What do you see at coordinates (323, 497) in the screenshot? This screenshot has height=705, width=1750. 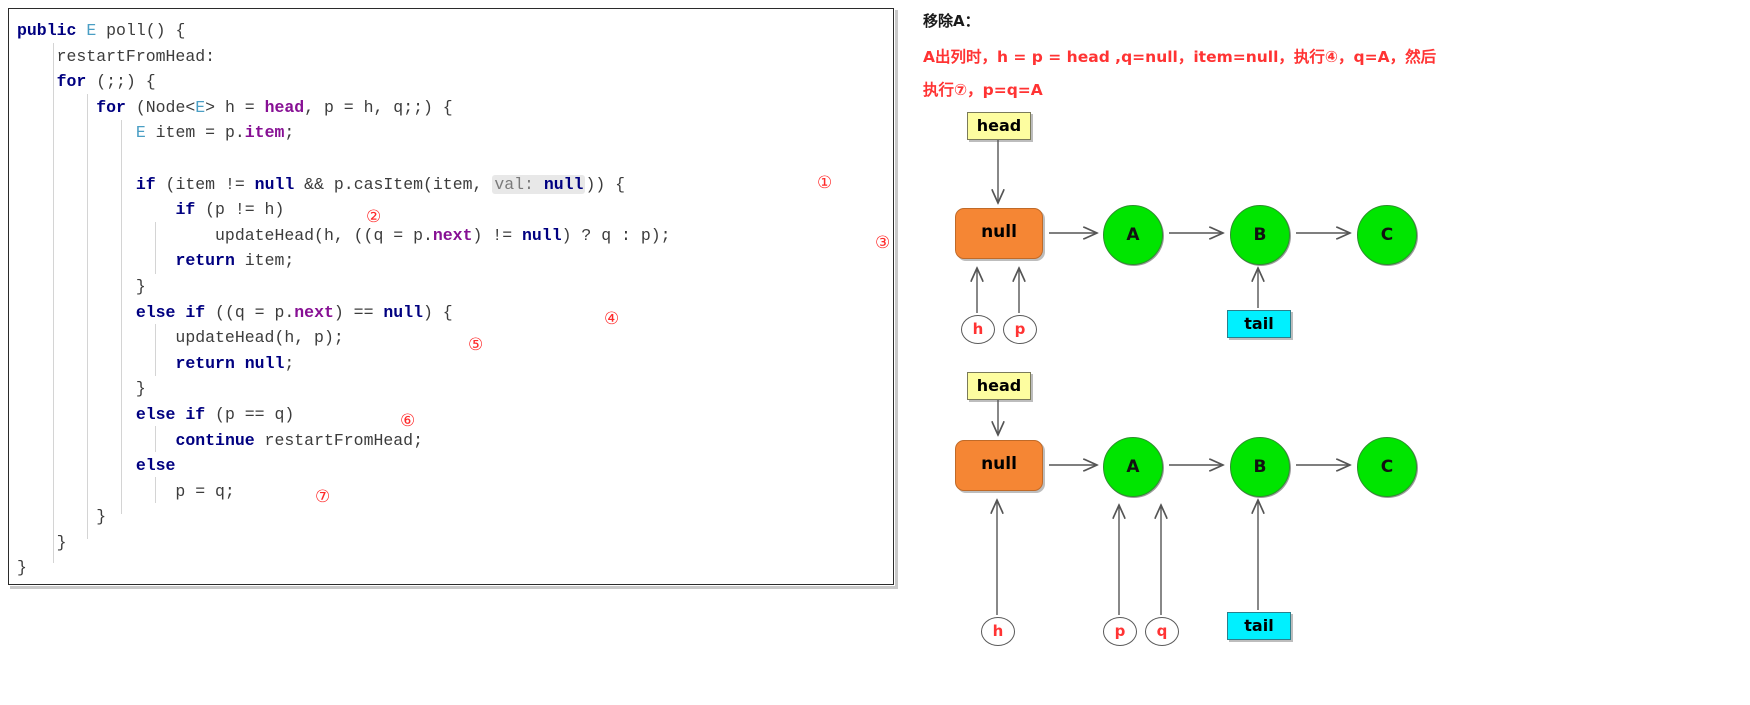 I see `code-marker-7: ⑦` at bounding box center [323, 497].